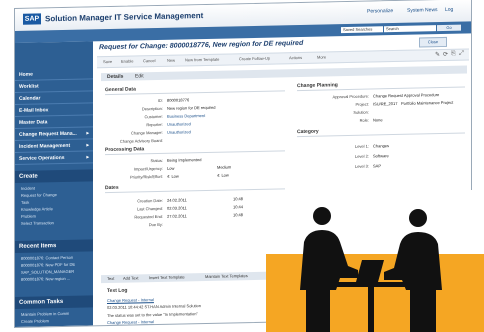 This screenshot has width=484, height=332. I want to click on status-value: Being Implemented, so click(184, 160).